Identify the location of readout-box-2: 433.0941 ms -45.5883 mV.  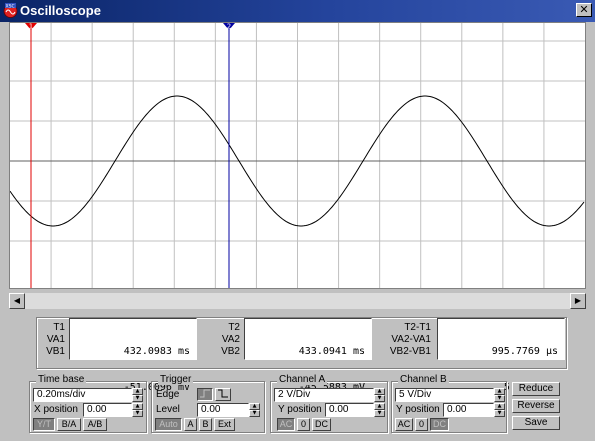
(308, 355).